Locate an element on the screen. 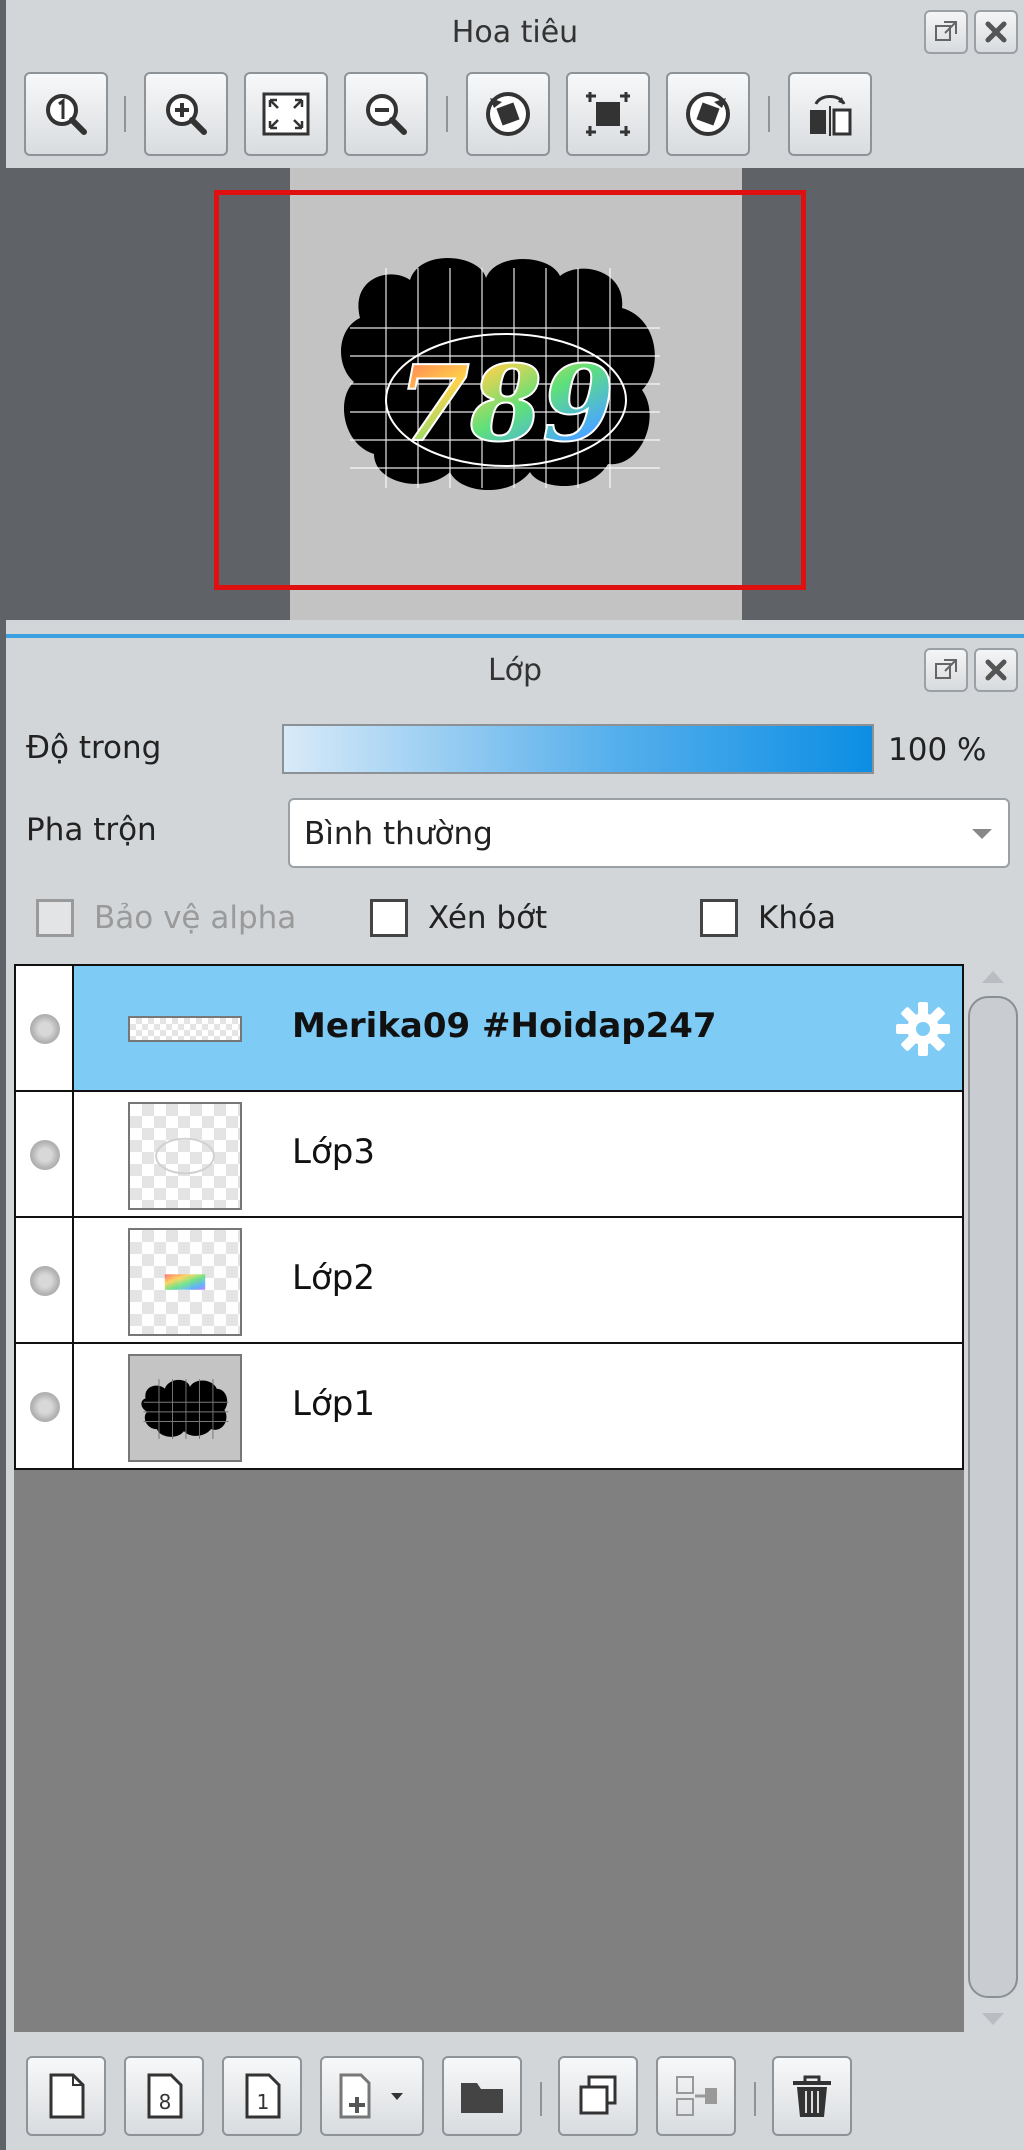 Image resolution: width=1024 pixels, height=2150 pixels. opacity-slider is located at coordinates (578, 749).